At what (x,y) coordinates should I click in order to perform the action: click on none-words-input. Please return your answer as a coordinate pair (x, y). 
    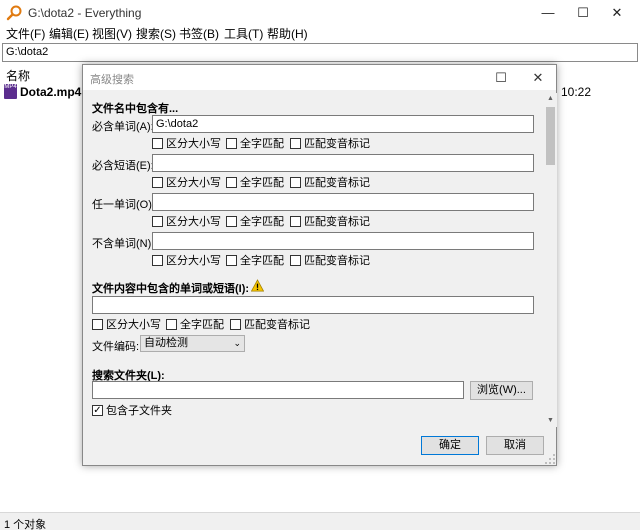
    Looking at the image, I should click on (343, 241).